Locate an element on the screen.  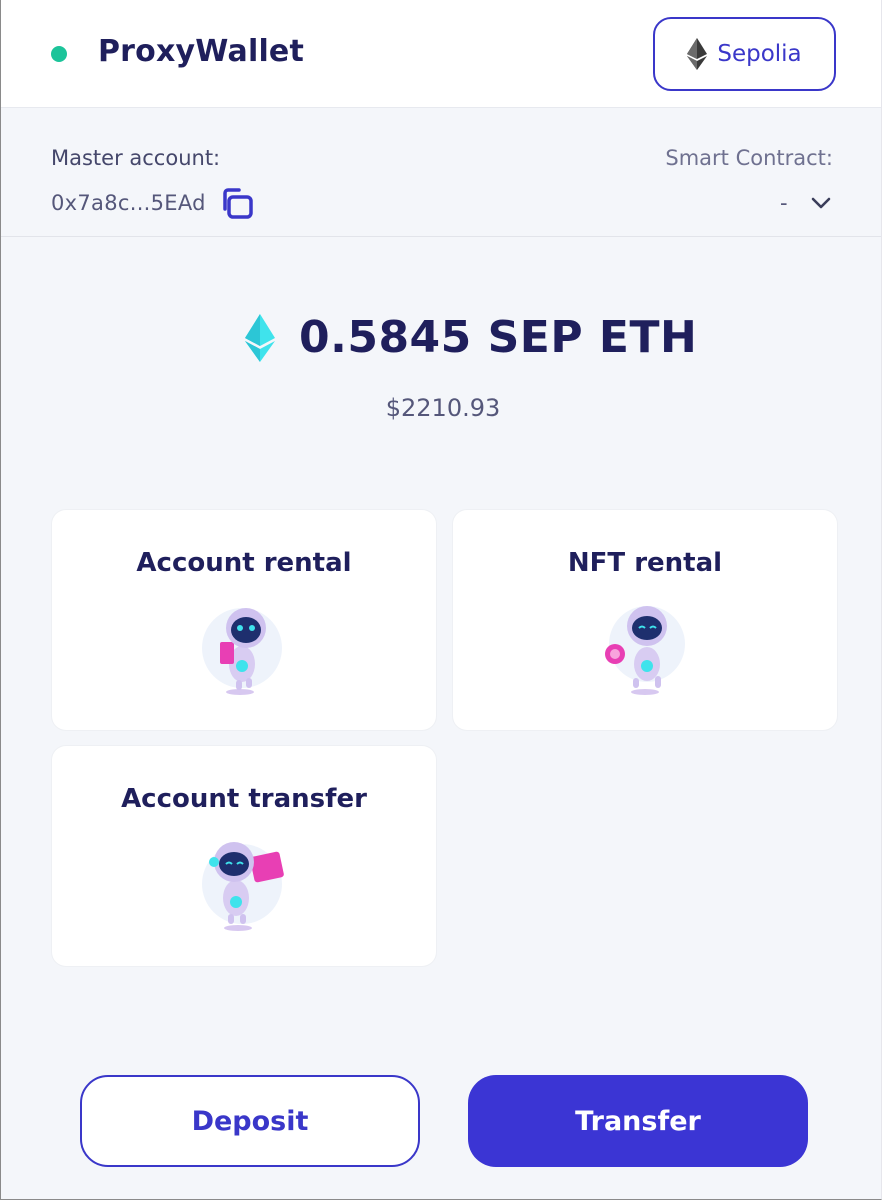
chevron-down-icon is located at coordinates (821, 203).